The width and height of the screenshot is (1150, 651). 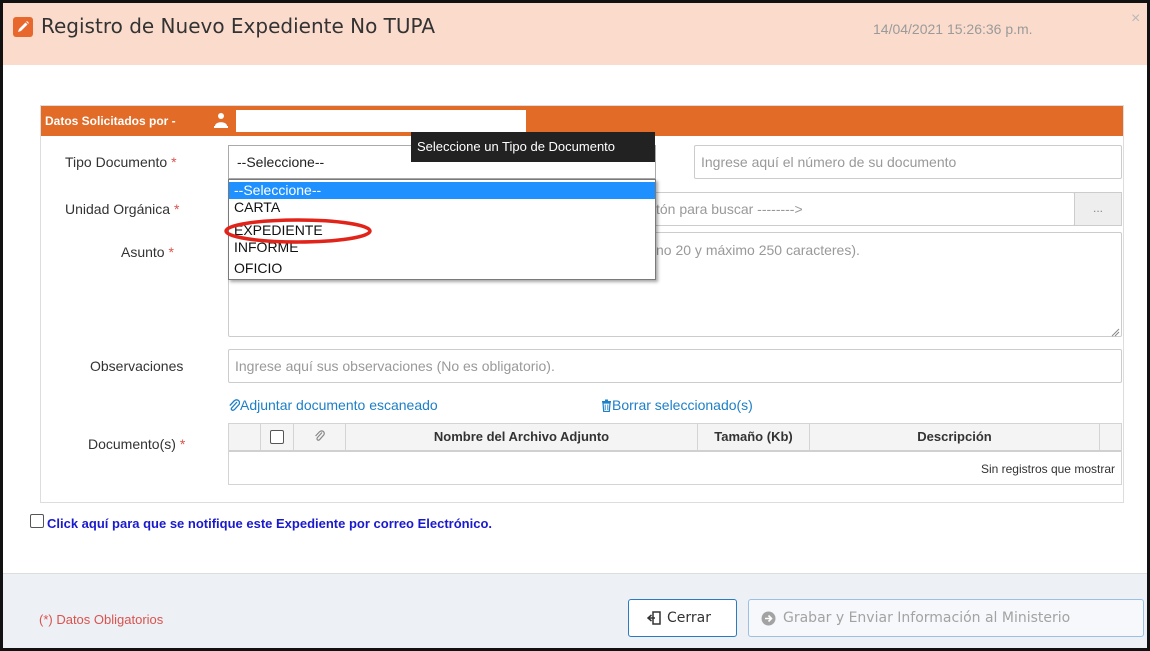 What do you see at coordinates (381, 121) in the screenshot?
I see `requester-name-field` at bounding box center [381, 121].